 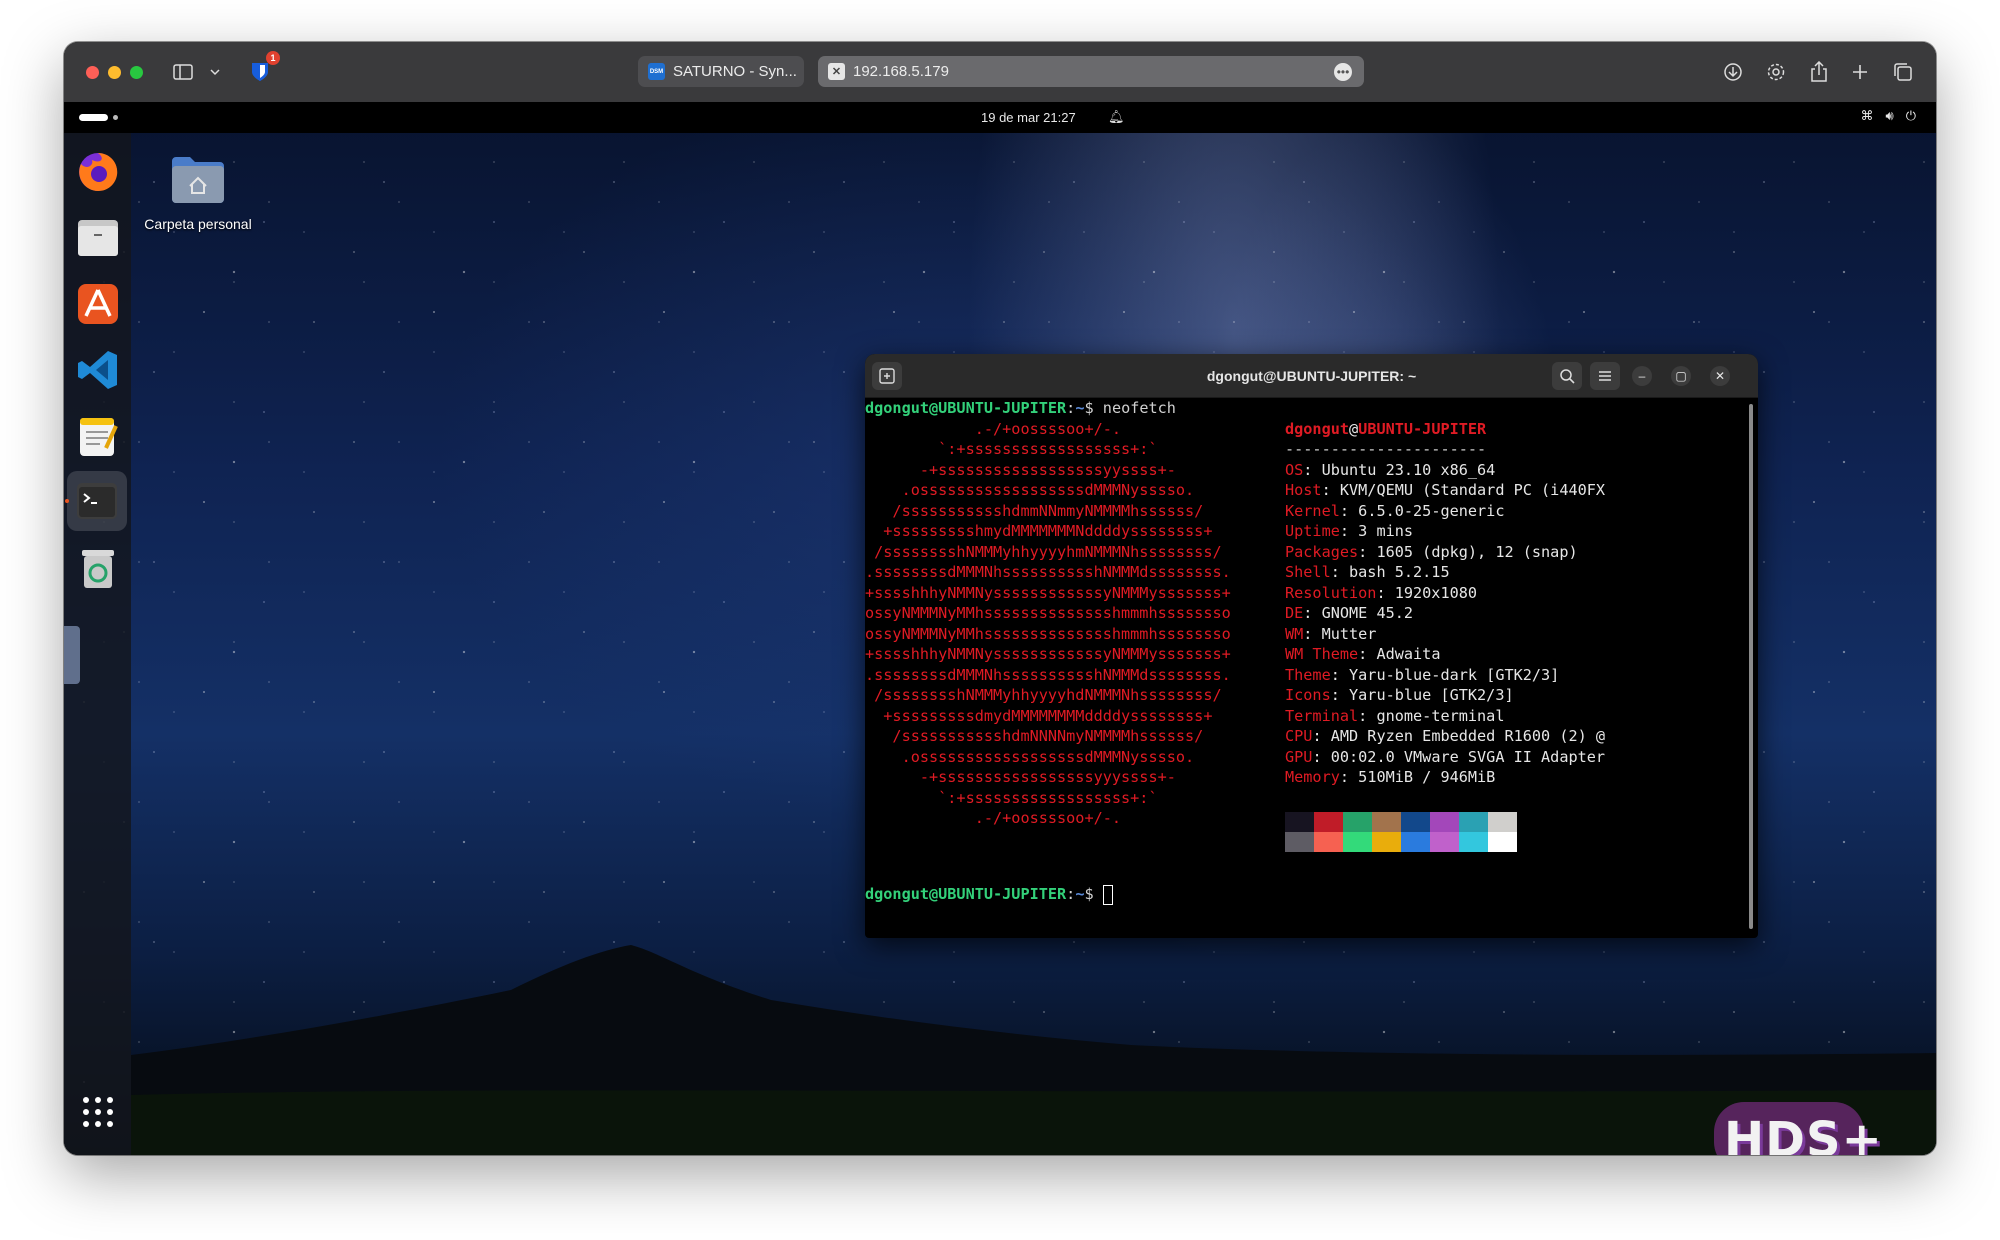 I want to click on system-tray: ⌘ 🔊︎ ⏻, so click(x=1889, y=116).